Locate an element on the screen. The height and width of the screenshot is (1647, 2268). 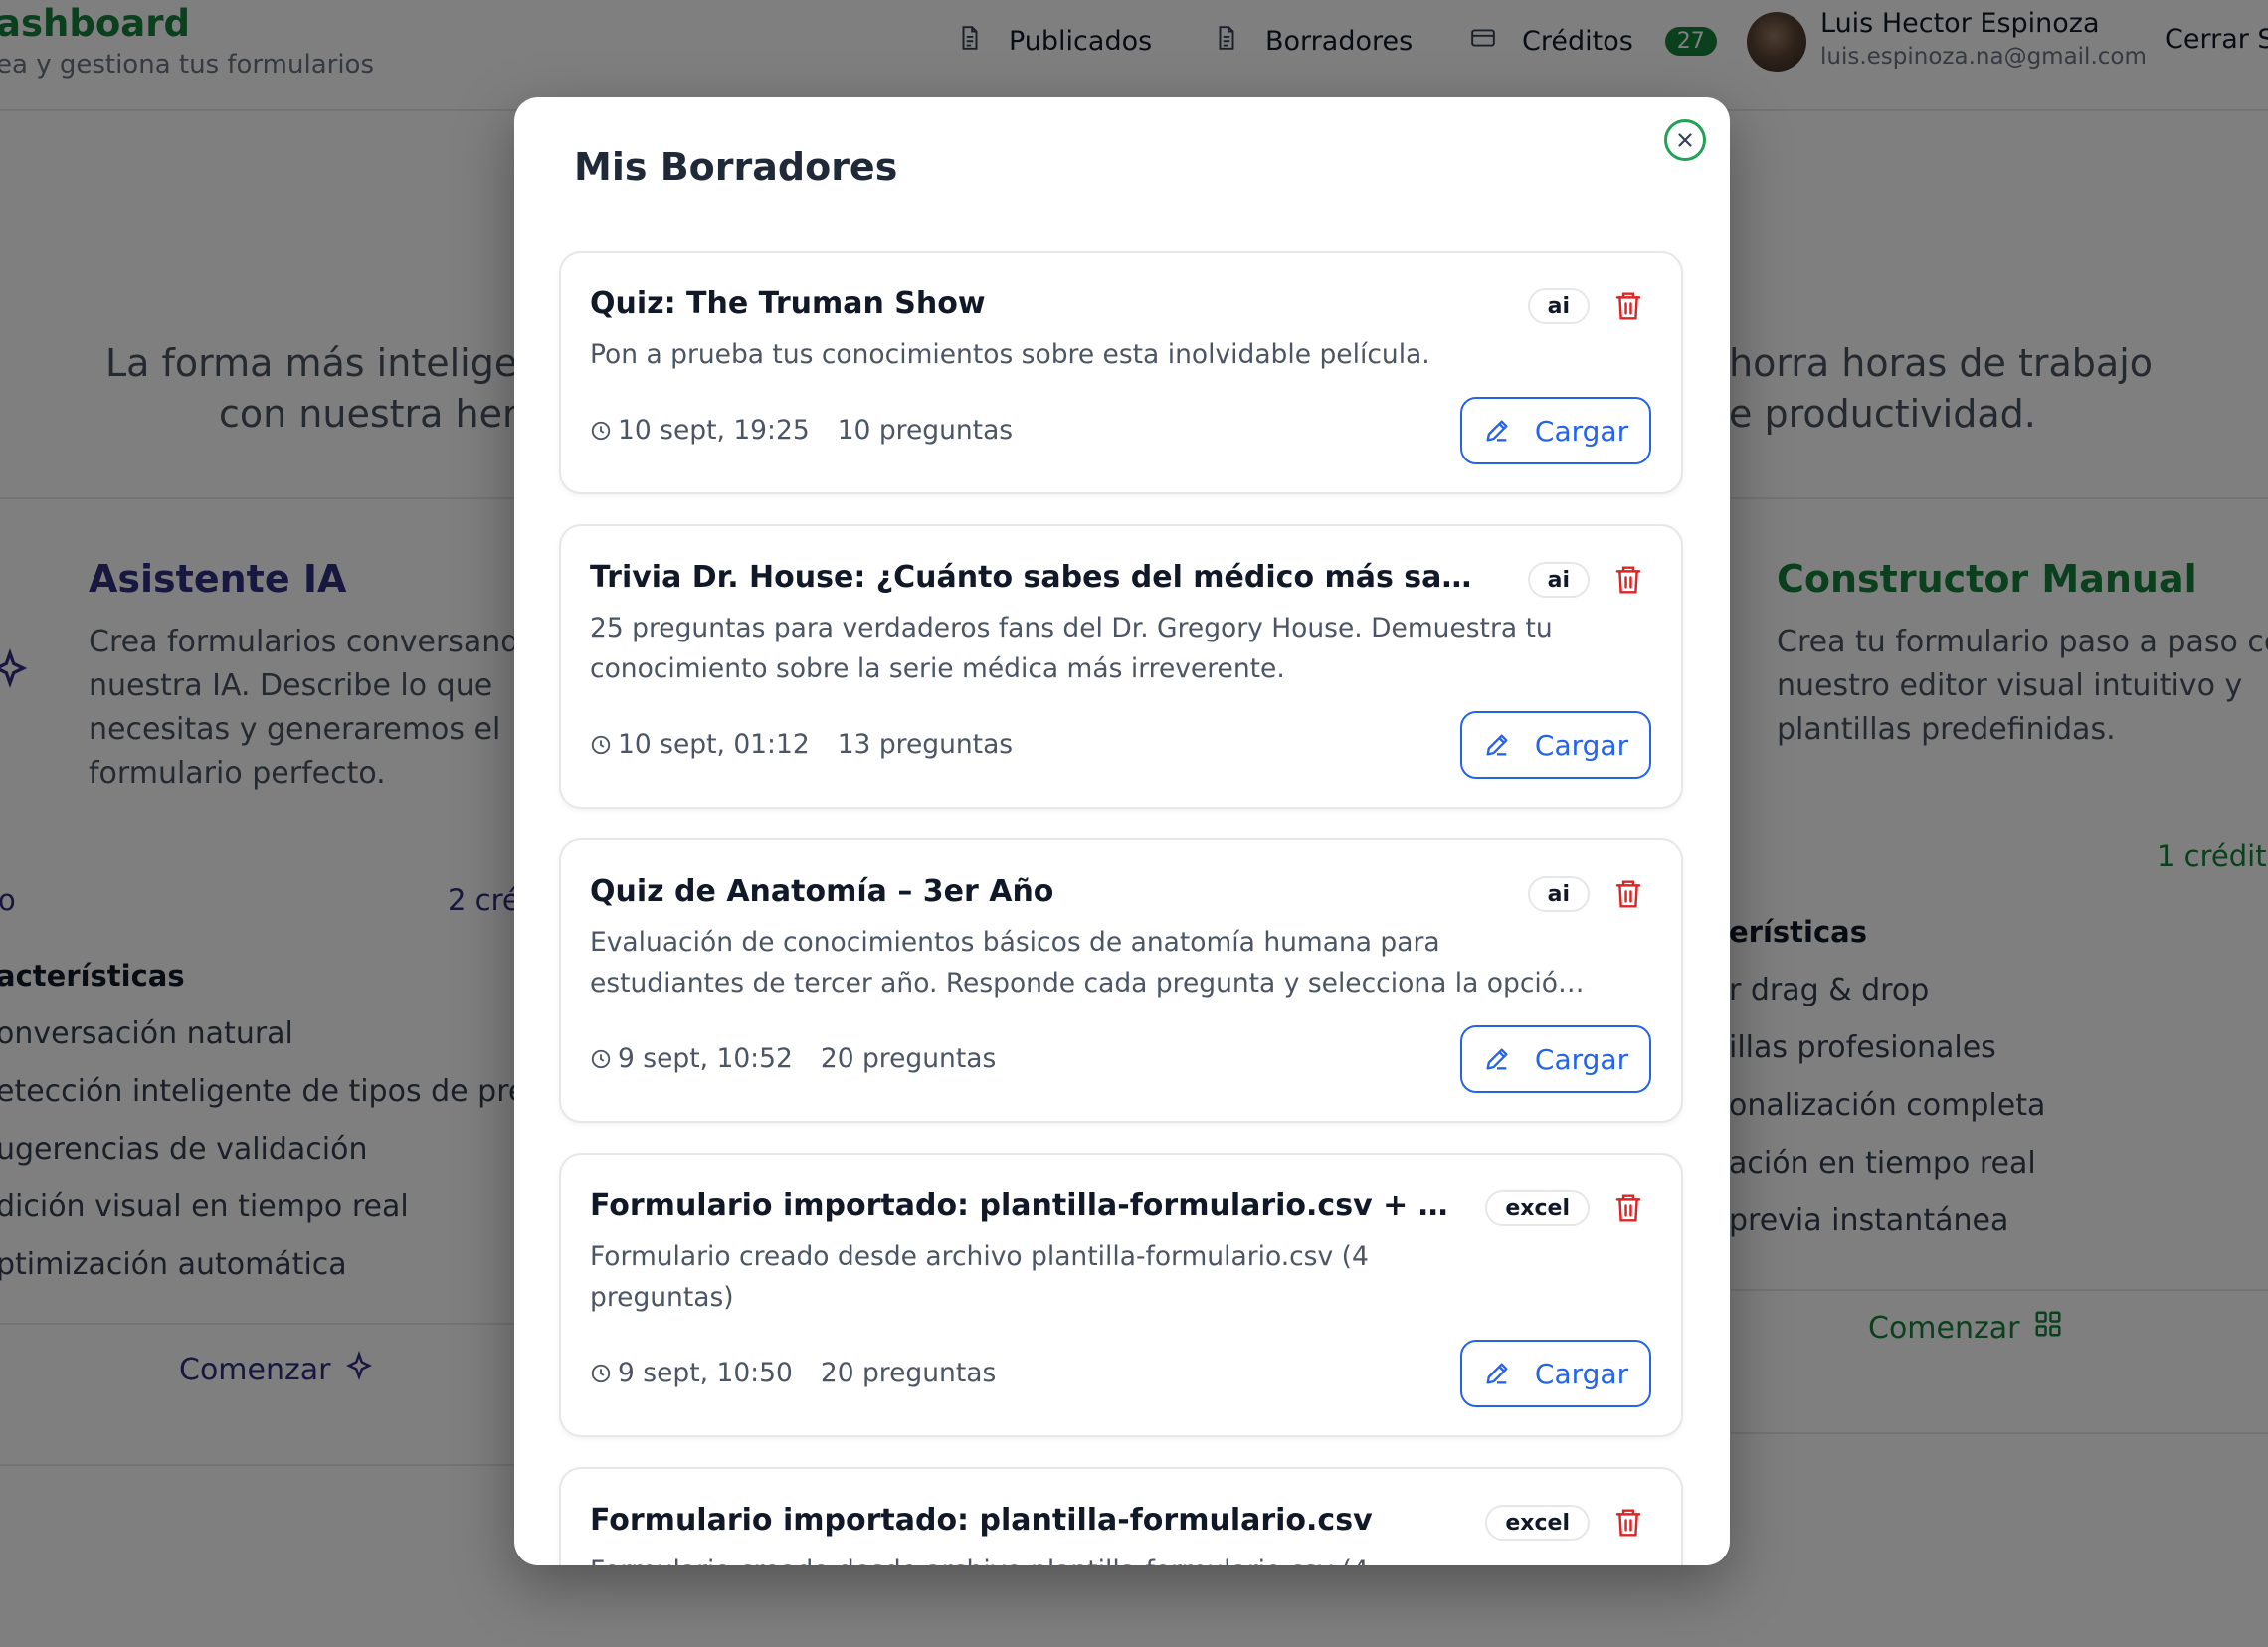
draft-date: 9 sept, 10:52 is located at coordinates (705, 1058).